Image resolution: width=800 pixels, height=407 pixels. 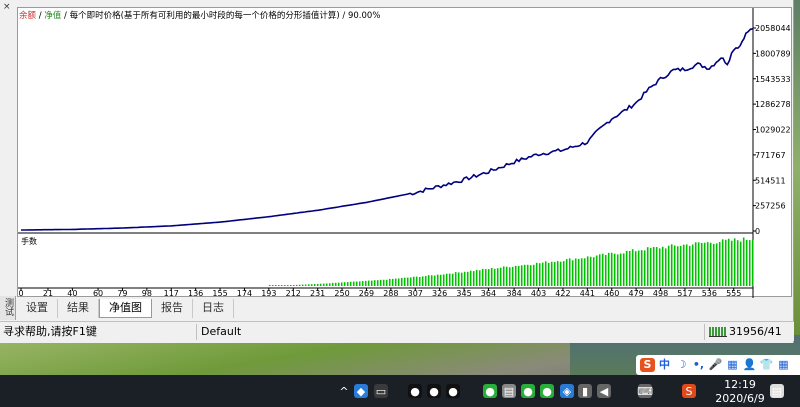 What do you see at coordinates (125, 308) in the screenshot?
I see `tab-equity-graph: 净值图` at bounding box center [125, 308].